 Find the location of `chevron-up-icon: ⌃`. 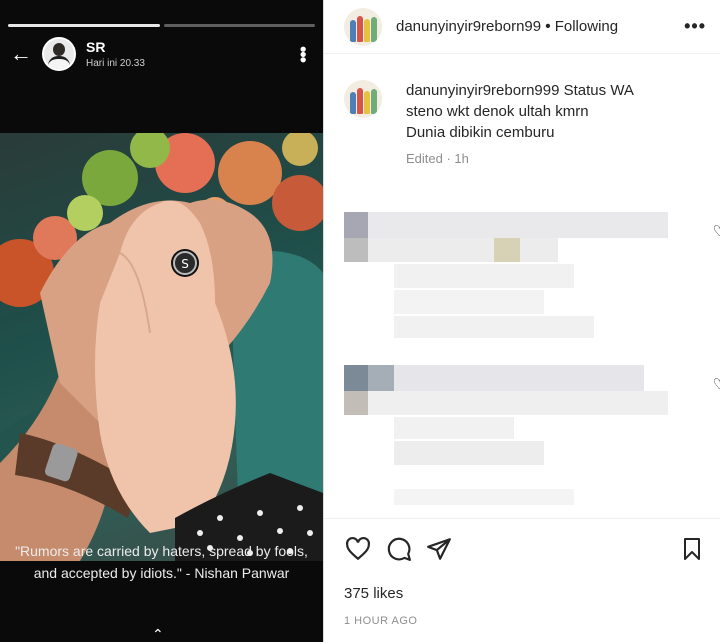

chevron-up-icon: ⌃ is located at coordinates (158, 634).